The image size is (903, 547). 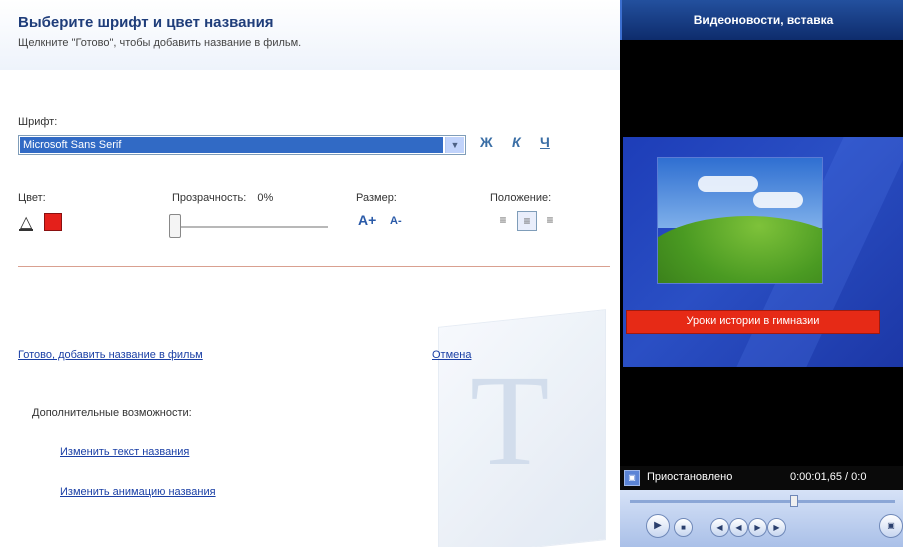 What do you see at coordinates (683, 527) in the screenshot?
I see `stop-icon: ■` at bounding box center [683, 527].